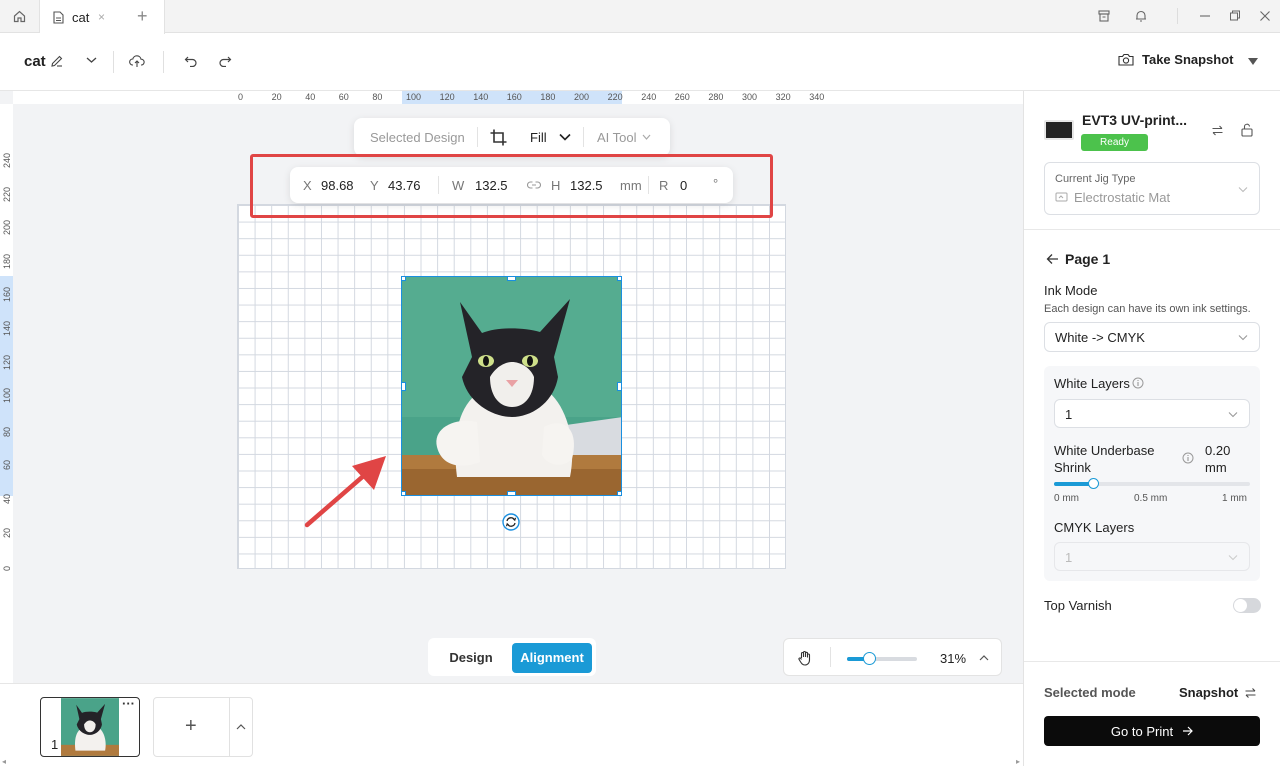 This screenshot has height=766, width=1280. Describe the element at coordinates (276, 97) in the screenshot. I see `ruler-tick-label: 20` at that location.